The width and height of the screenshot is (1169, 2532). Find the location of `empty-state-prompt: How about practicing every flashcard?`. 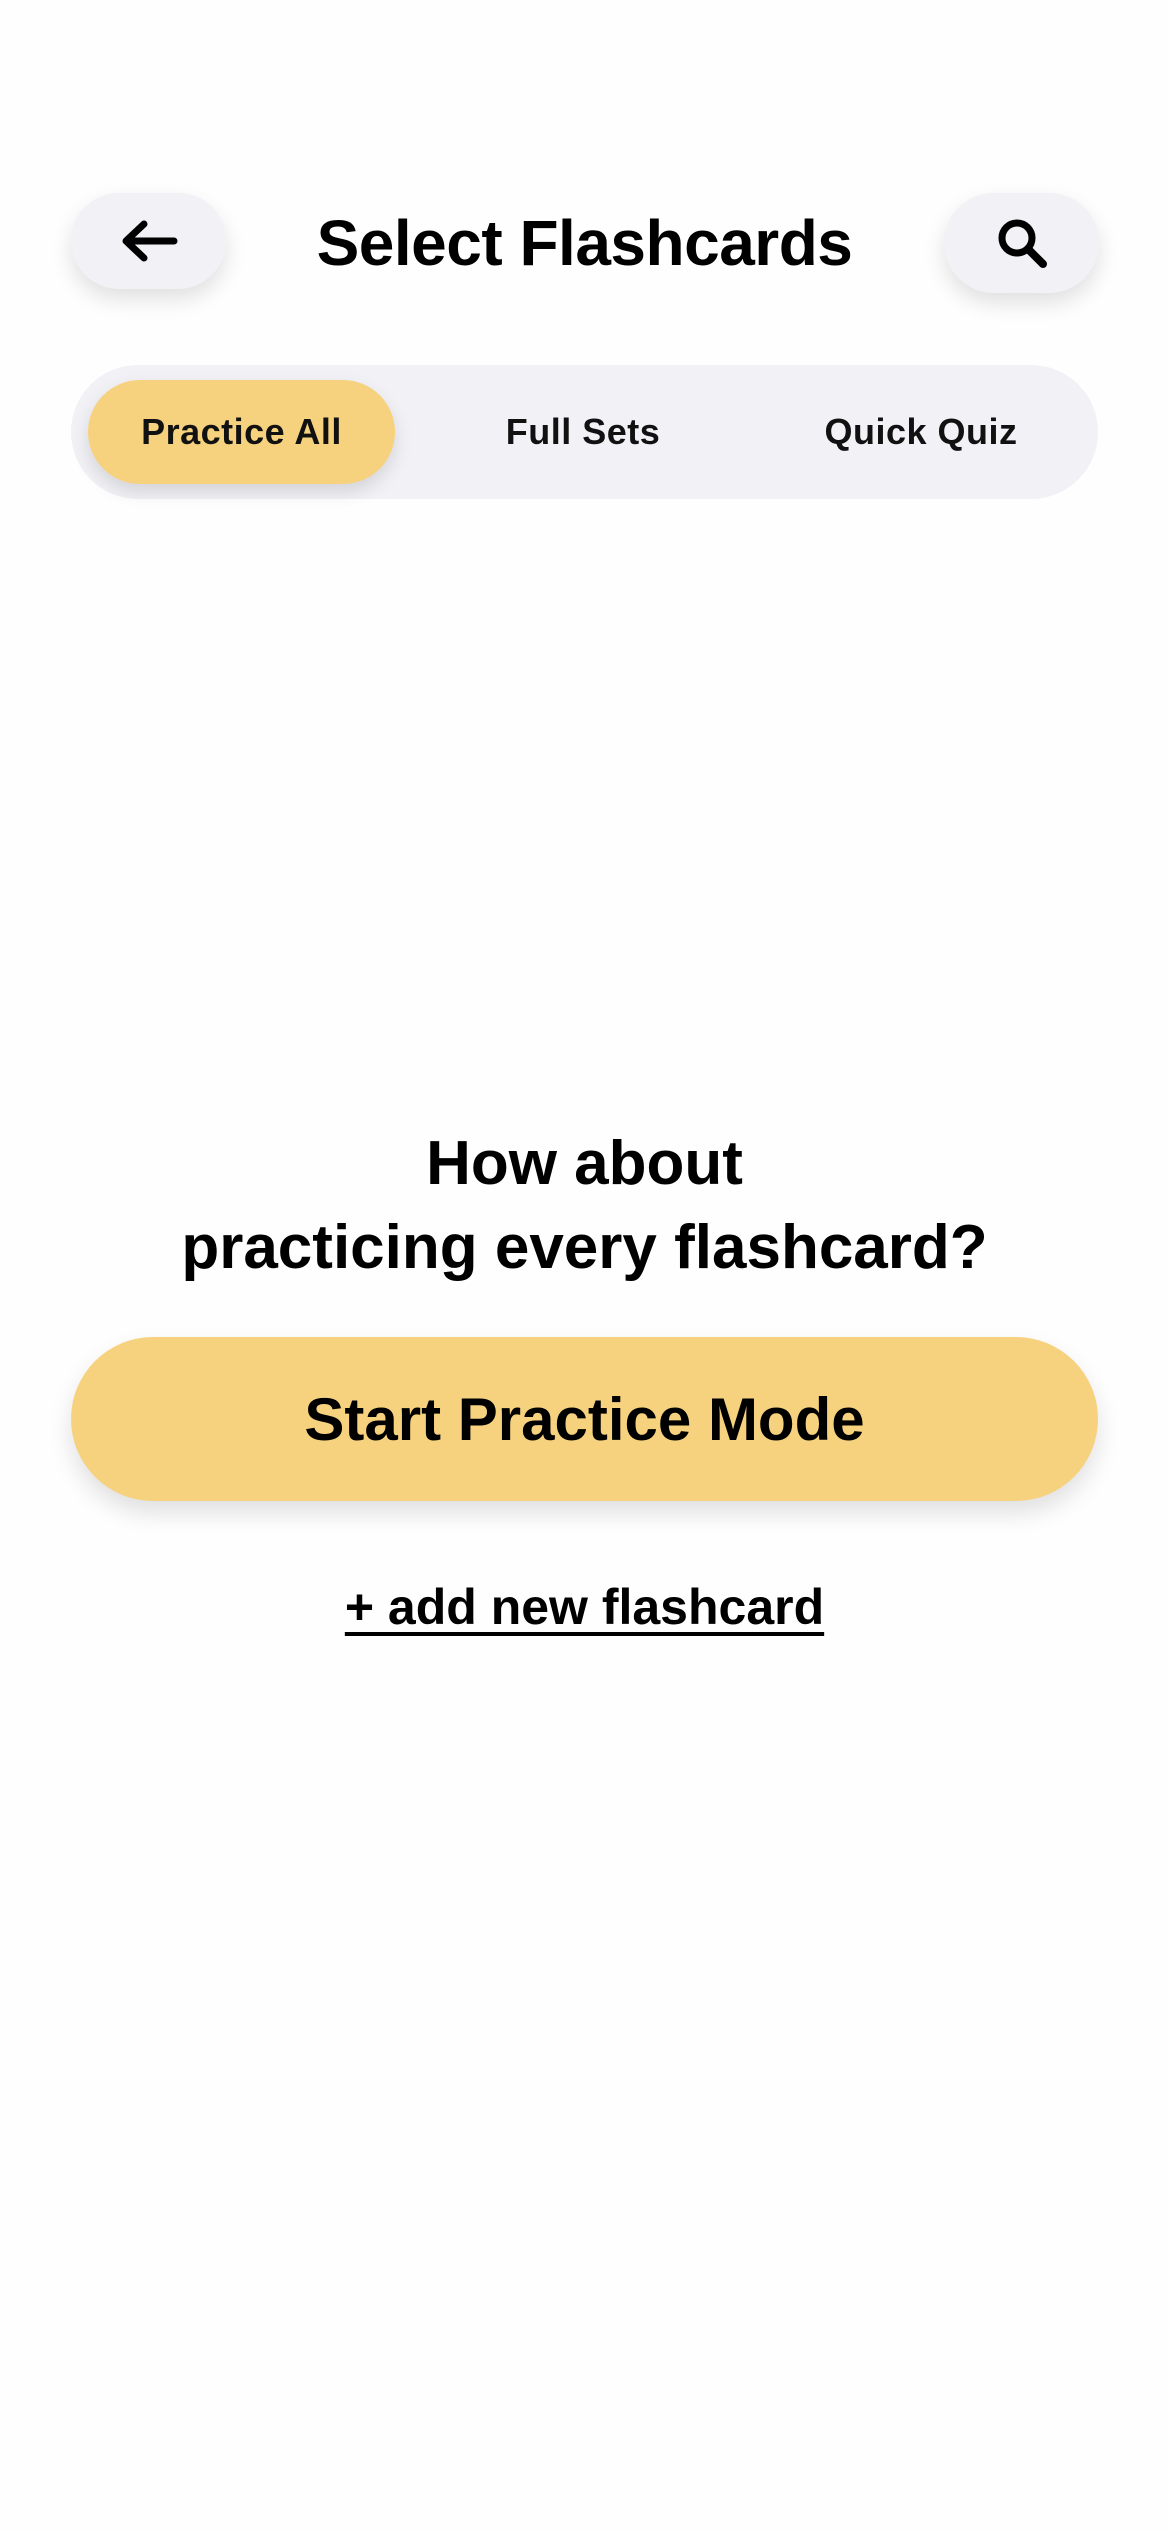

empty-state-prompt: How about practicing every flashcard? is located at coordinates (584, 1206).